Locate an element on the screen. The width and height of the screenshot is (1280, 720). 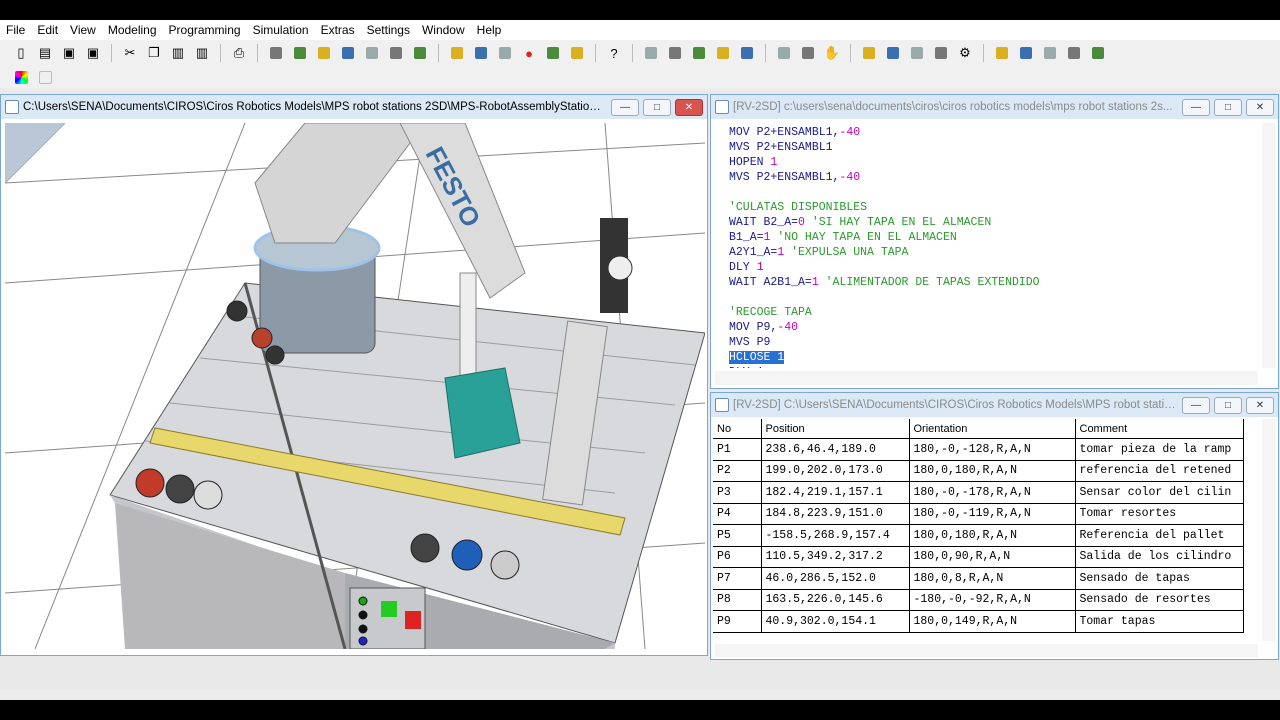
table-cell: 199.0,202.0,173.0 is located at coordinates (835, 471).